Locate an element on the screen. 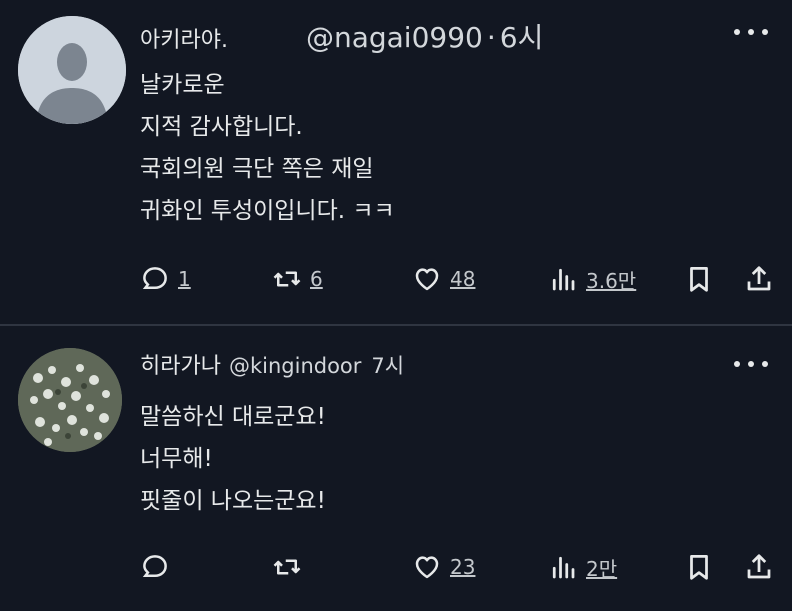  tweet-line: 말씀하신 대로군요! is located at coordinates (233, 417).